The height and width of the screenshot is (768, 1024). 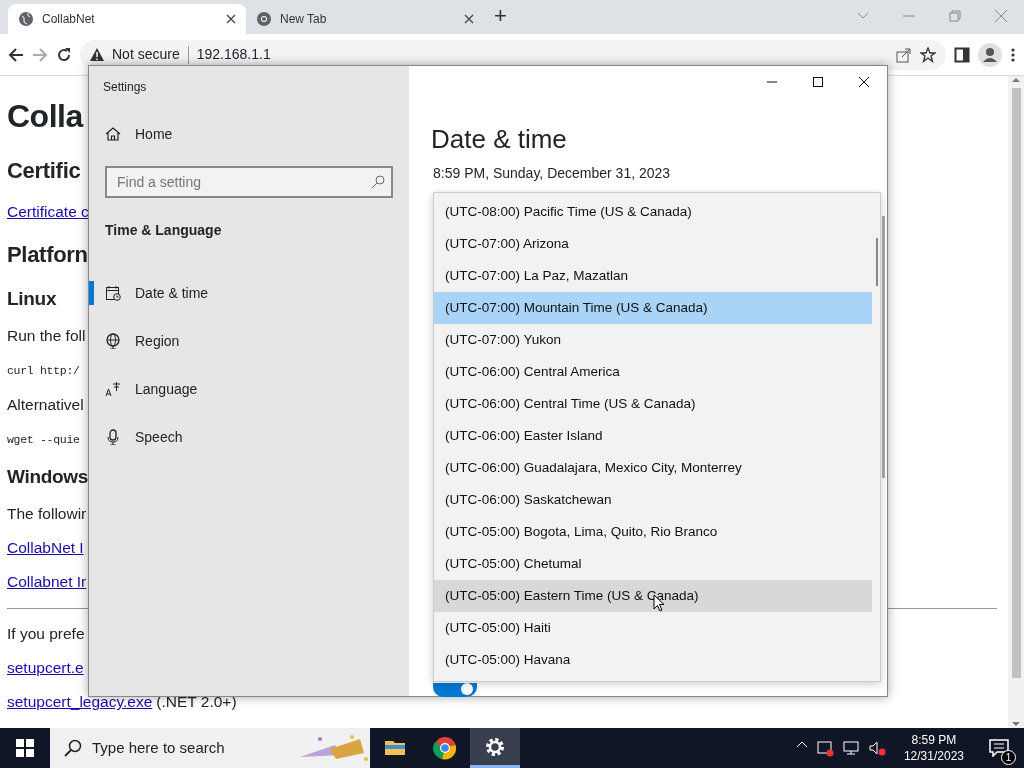 What do you see at coordinates (248, 389) in the screenshot?
I see `nav-item: Language` at bounding box center [248, 389].